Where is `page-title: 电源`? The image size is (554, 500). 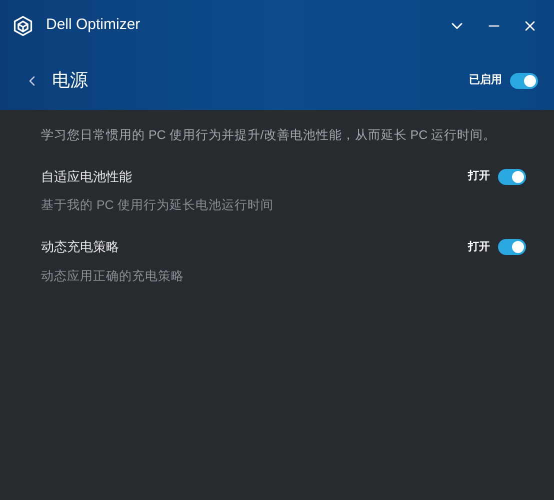
page-title: 电源 is located at coordinates (70, 80).